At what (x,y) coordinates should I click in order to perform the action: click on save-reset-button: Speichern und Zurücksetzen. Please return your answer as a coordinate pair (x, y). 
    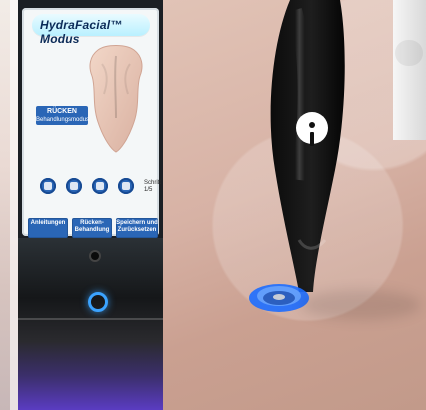
    Looking at the image, I should click on (137, 228).